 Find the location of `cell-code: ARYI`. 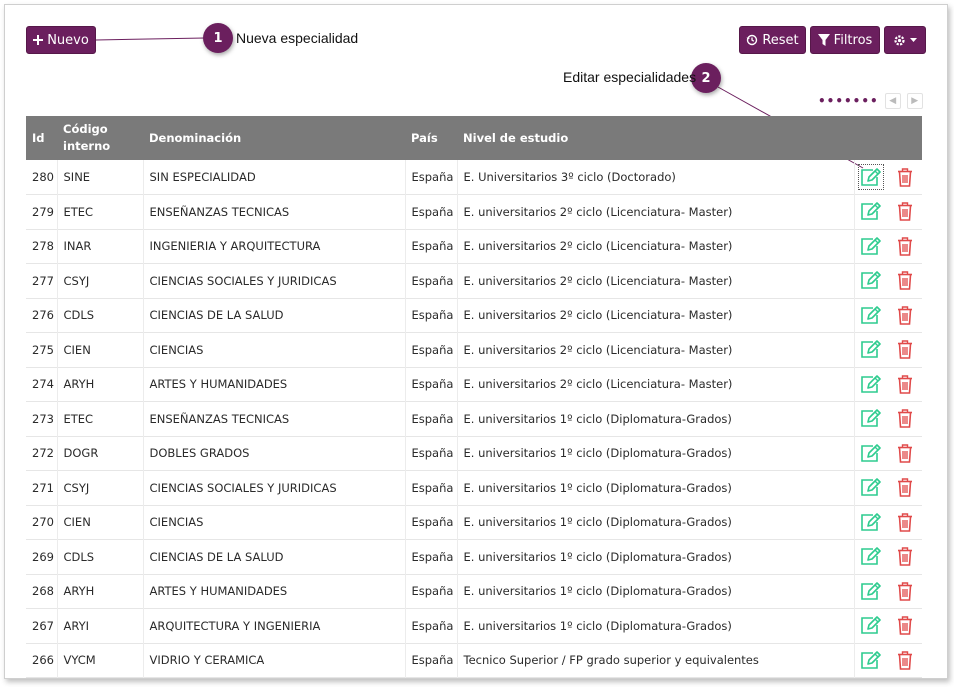

cell-code: ARYI is located at coordinates (100, 625).